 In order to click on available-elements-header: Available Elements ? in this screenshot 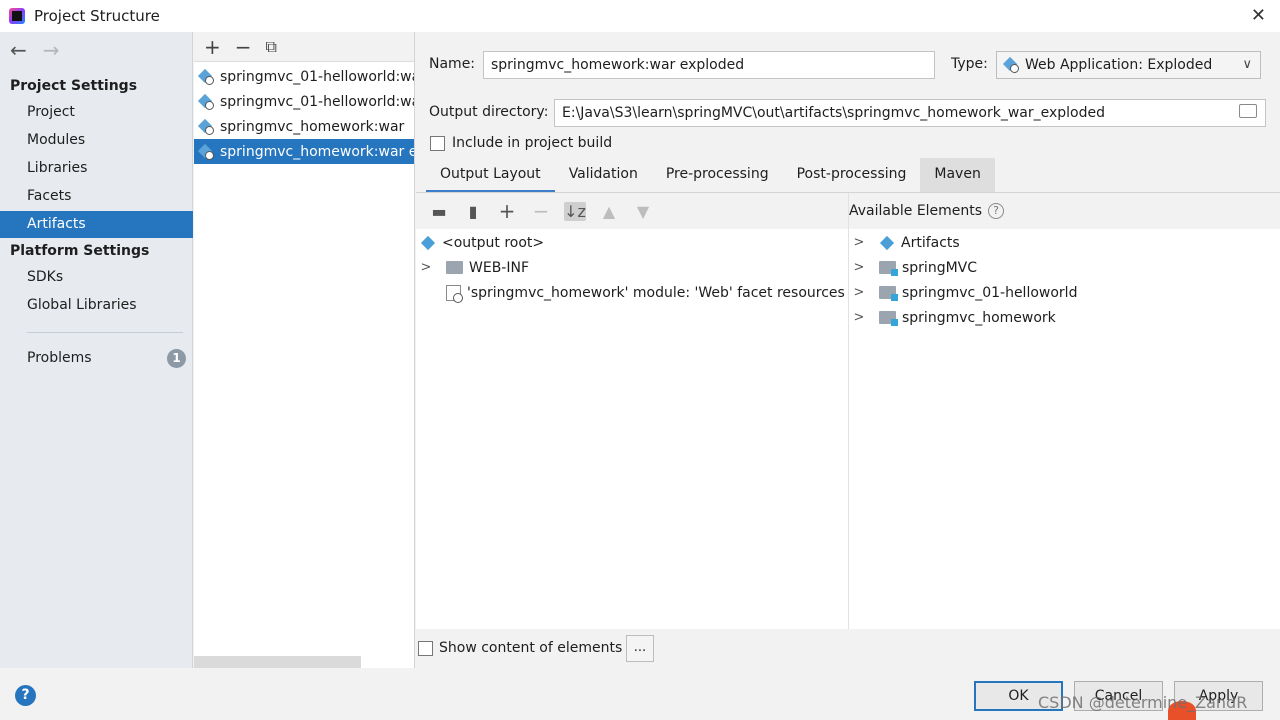, I will do `click(1064, 211)`.